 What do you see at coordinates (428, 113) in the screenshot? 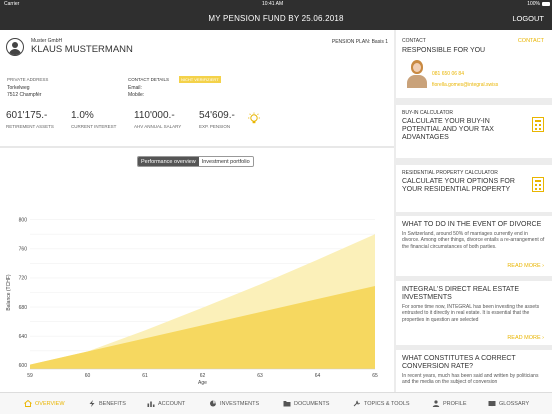
I see `buyin-label: BUY-IN CALCULATOR` at bounding box center [428, 113].